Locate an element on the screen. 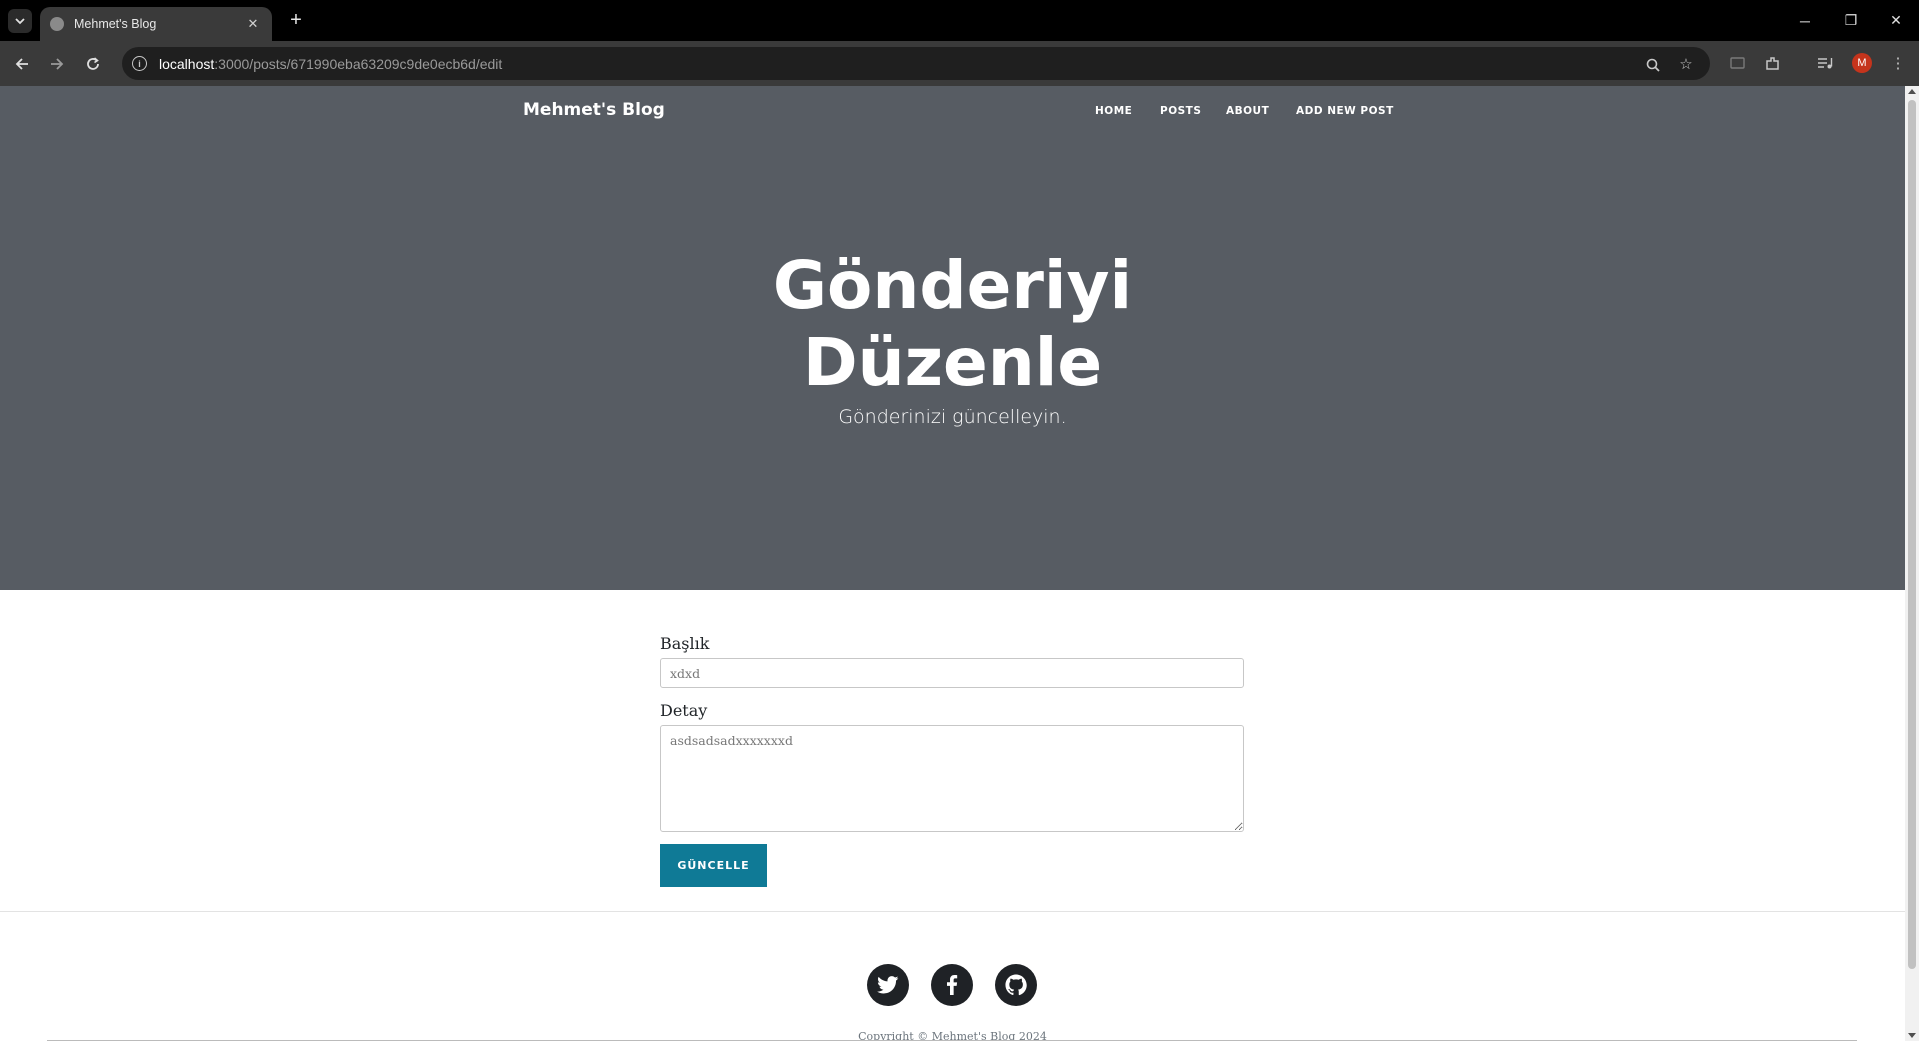 The image size is (1919, 1041). facebook-link is located at coordinates (952, 985).